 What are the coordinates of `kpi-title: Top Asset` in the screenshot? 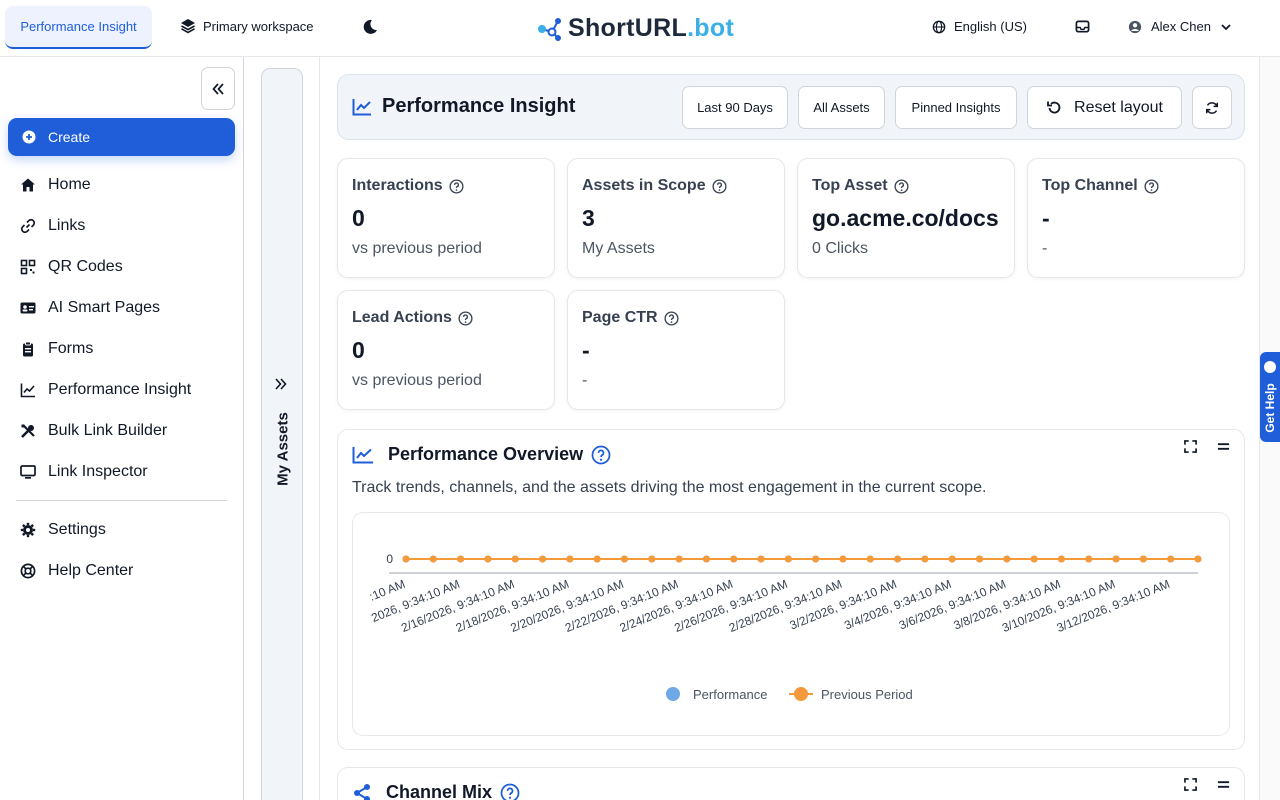 It's located at (913, 186).